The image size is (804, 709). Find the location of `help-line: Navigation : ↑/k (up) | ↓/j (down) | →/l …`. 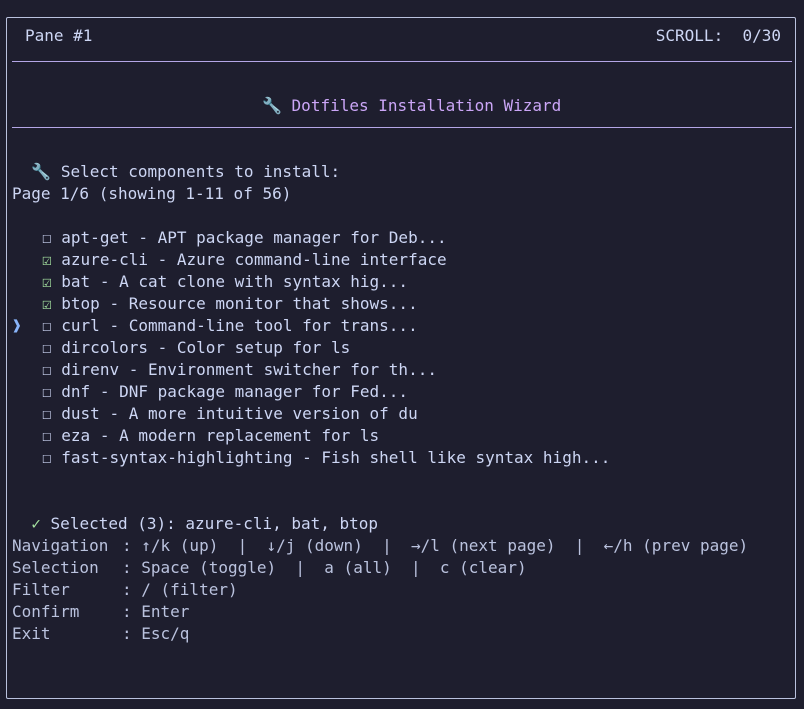

help-line: Navigation : ↑/k (up) | ↓/j (down) | →/l … is located at coordinates (380, 546).